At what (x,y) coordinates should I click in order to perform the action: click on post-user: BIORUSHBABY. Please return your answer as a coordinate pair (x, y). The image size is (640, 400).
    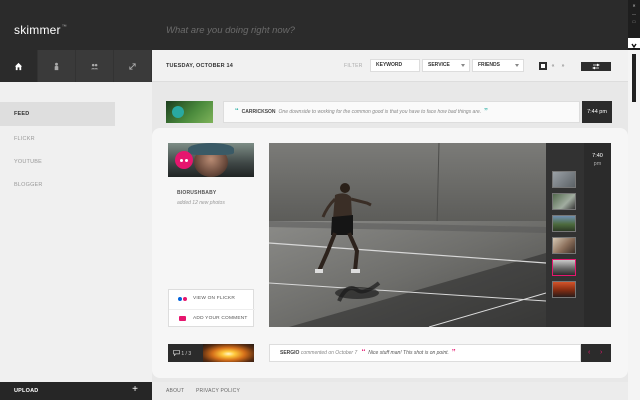
    Looking at the image, I should click on (196, 193).